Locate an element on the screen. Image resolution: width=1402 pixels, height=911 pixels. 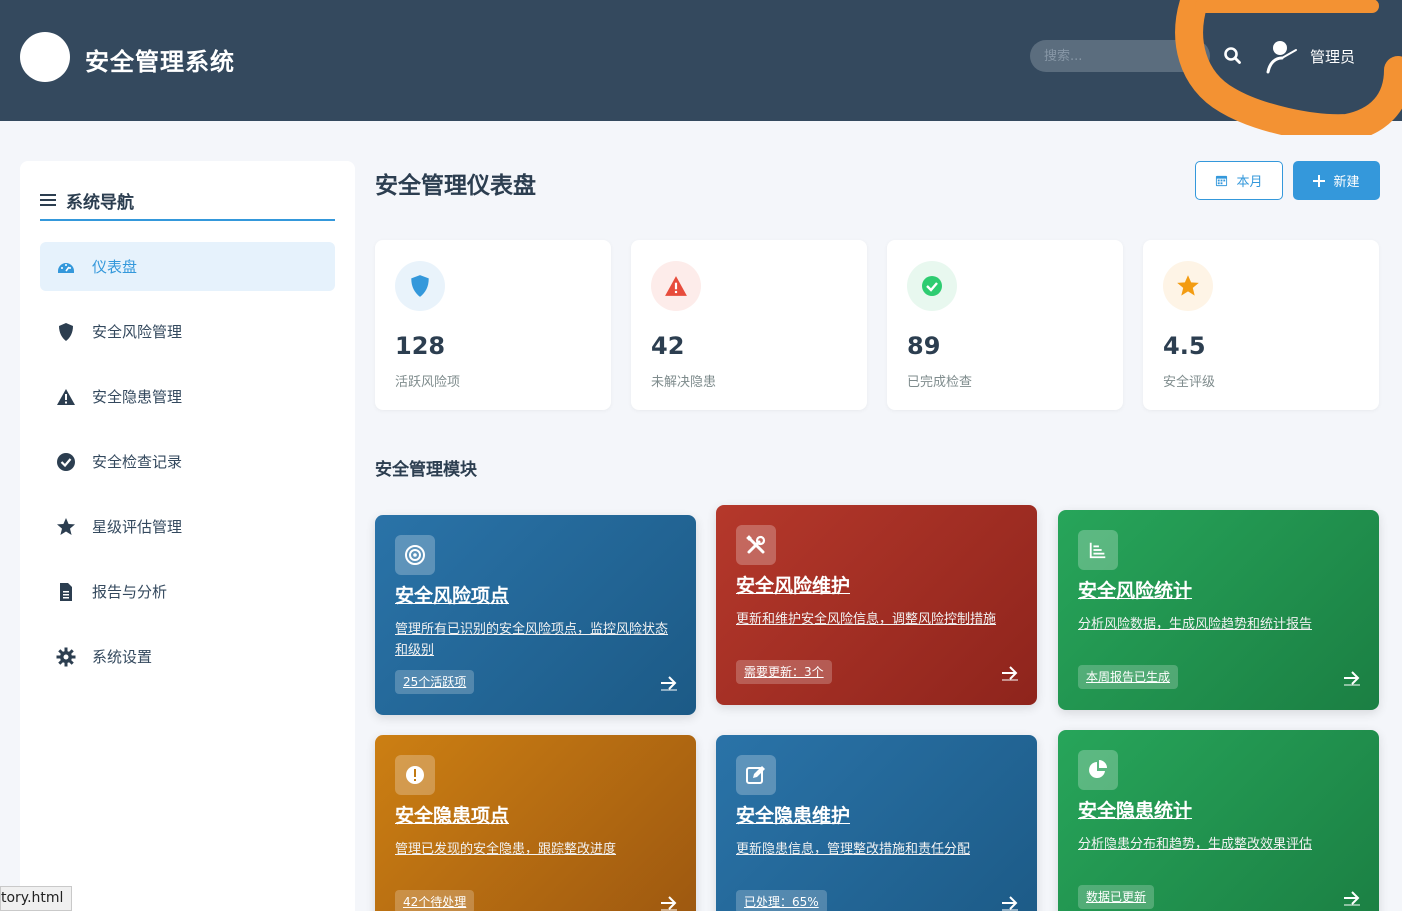
sidebar-heading: 系统导航 is located at coordinates (100, 202).